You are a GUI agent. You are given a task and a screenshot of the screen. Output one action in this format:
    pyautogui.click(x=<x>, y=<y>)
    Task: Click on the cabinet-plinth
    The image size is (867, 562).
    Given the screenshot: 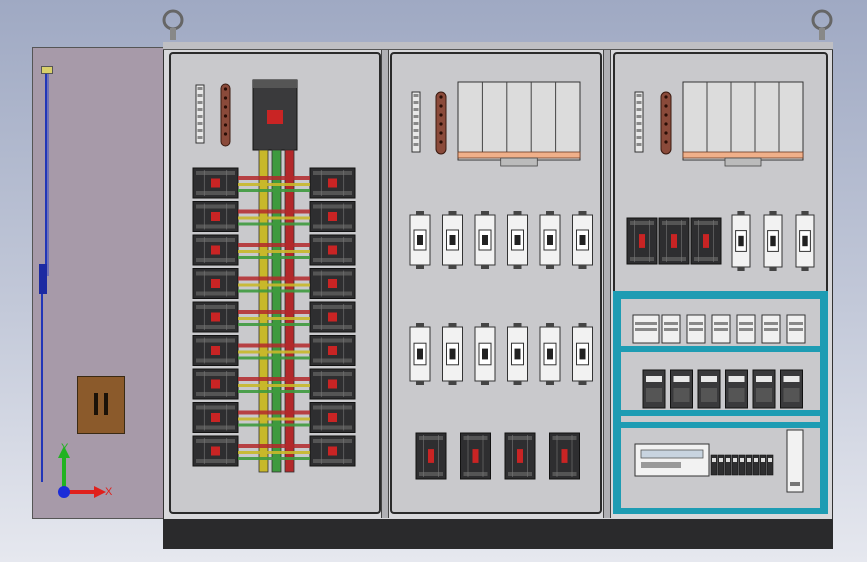 What is the action you would take?
    pyautogui.click(x=498, y=534)
    